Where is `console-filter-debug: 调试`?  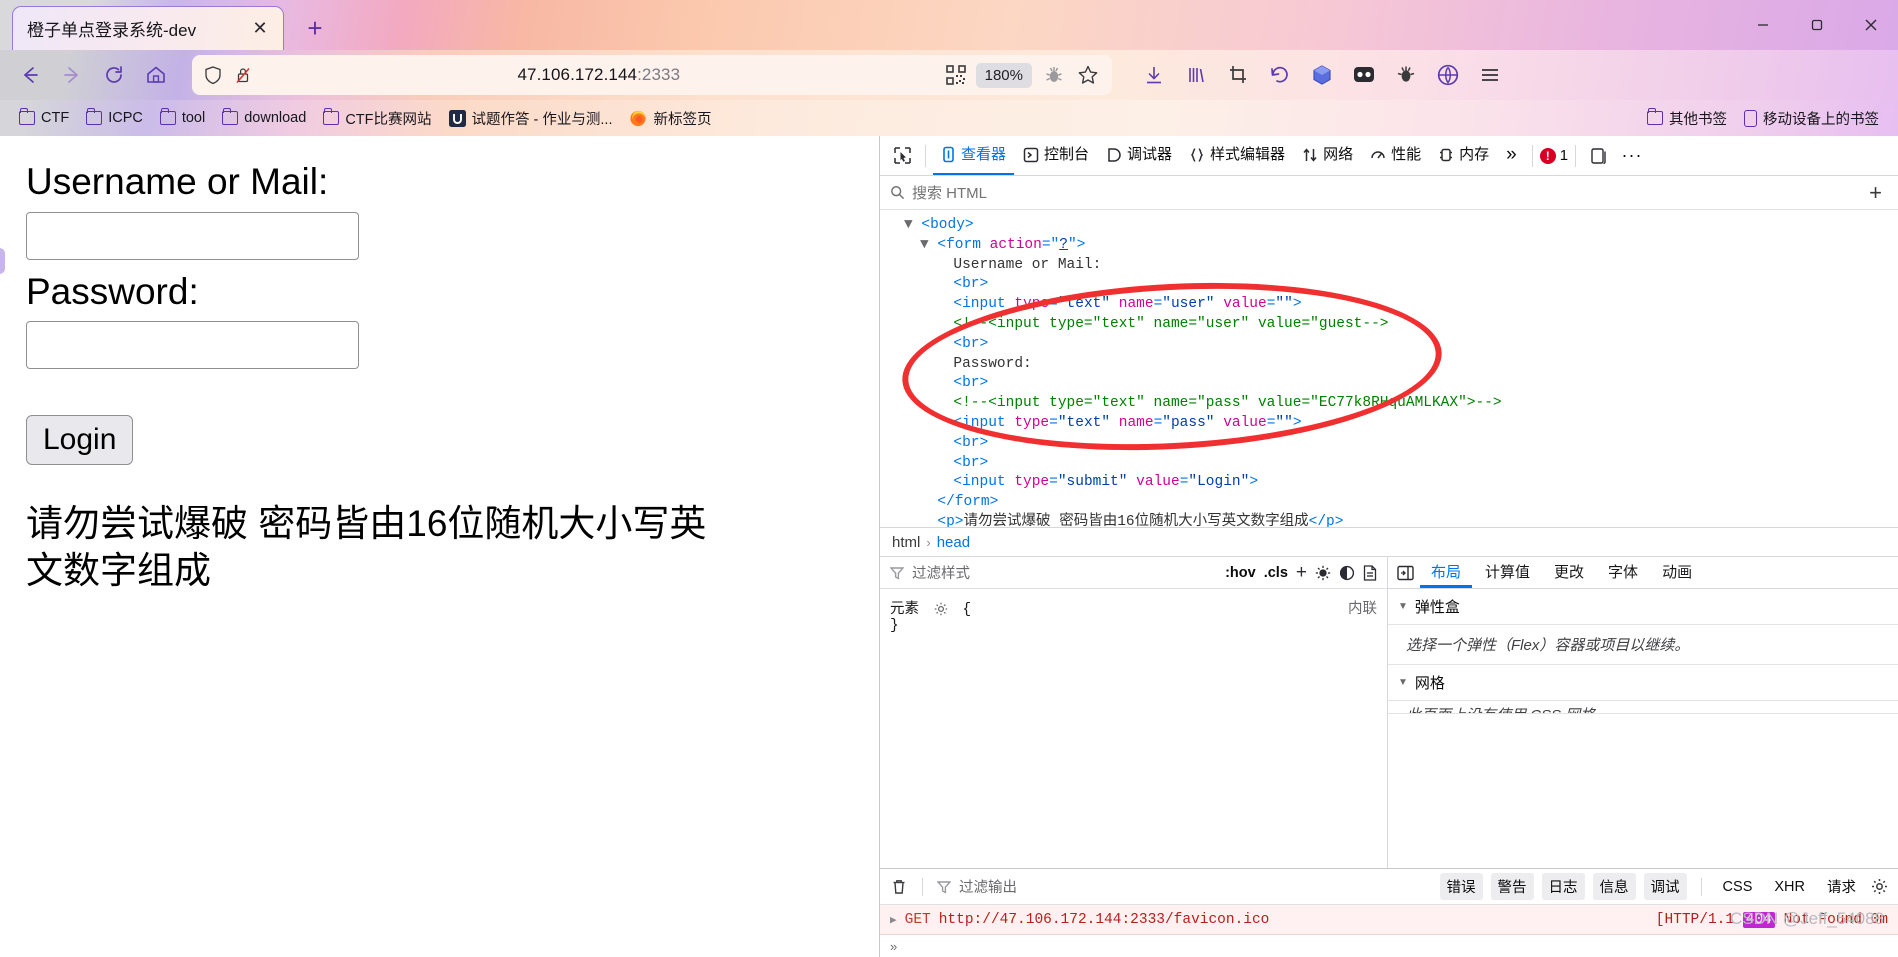 console-filter-debug: 调试 is located at coordinates (1665, 886).